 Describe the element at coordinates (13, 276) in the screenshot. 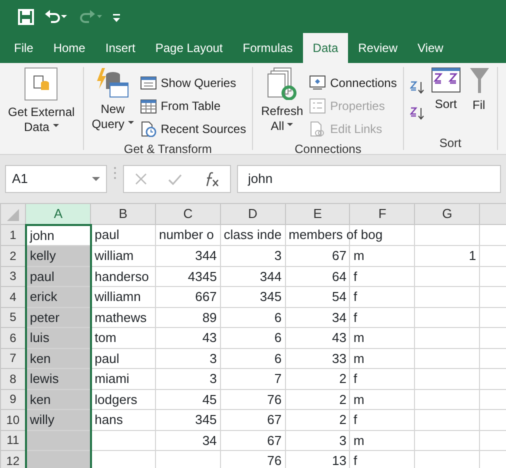

I see `row-header: 3` at that location.